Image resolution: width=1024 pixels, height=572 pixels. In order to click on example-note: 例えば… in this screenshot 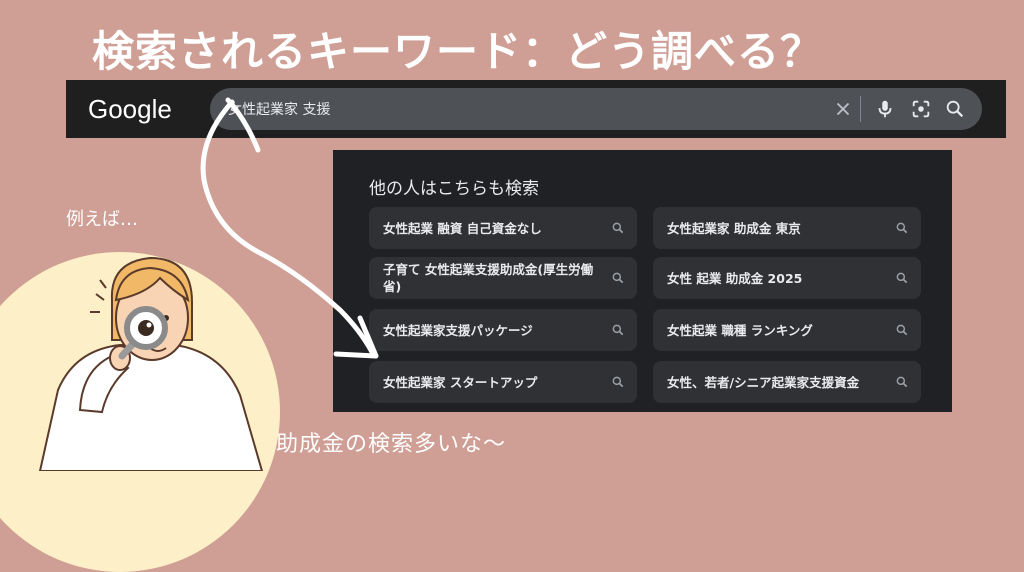, I will do `click(102, 219)`.